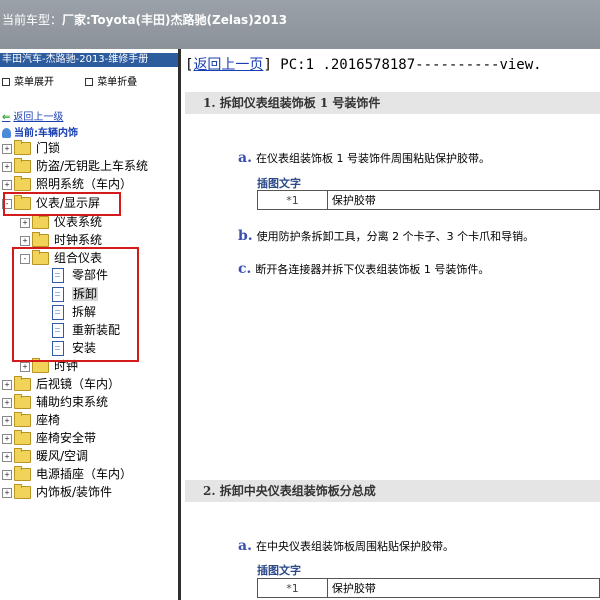  I want to click on tree-item-reassembly: 重新装配, so click(86, 330).